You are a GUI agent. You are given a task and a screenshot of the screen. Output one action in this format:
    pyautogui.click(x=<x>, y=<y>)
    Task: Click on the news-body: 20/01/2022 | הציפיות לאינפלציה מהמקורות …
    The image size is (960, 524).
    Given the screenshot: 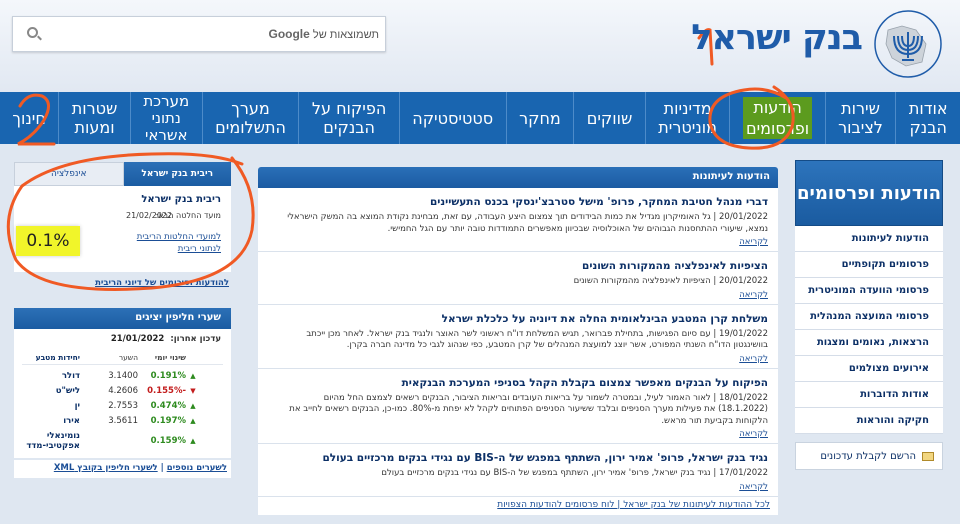 What is the action you would take?
    pyautogui.click(x=670, y=281)
    